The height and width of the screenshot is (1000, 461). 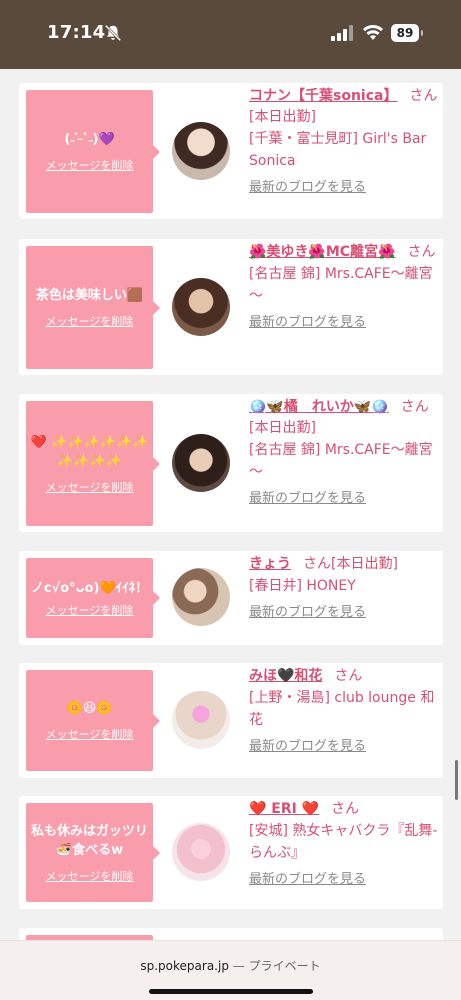 I want to click on private-mode-label: — プライベート, so click(x=276, y=966).